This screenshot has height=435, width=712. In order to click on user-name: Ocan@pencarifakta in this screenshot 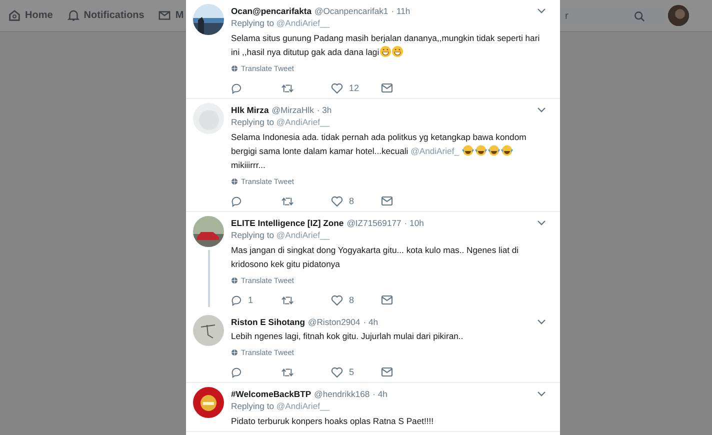, I will do `click(271, 11)`.